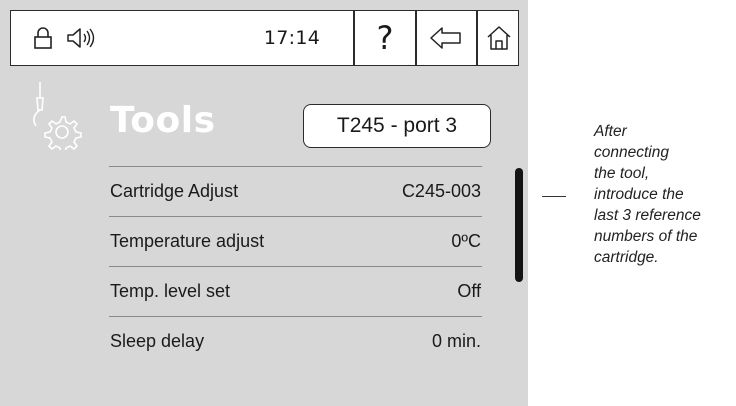 This screenshot has width=736, height=406. Describe the element at coordinates (519, 225) in the screenshot. I see `scrollbar` at that location.